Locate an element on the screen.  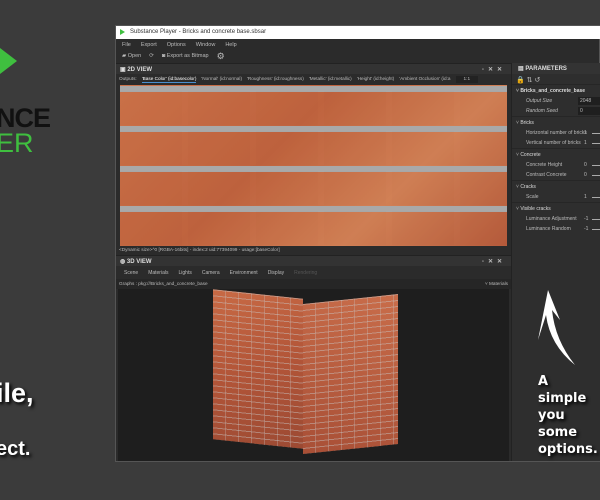
outputs-label: Outputs: is located at coordinates (128, 78).